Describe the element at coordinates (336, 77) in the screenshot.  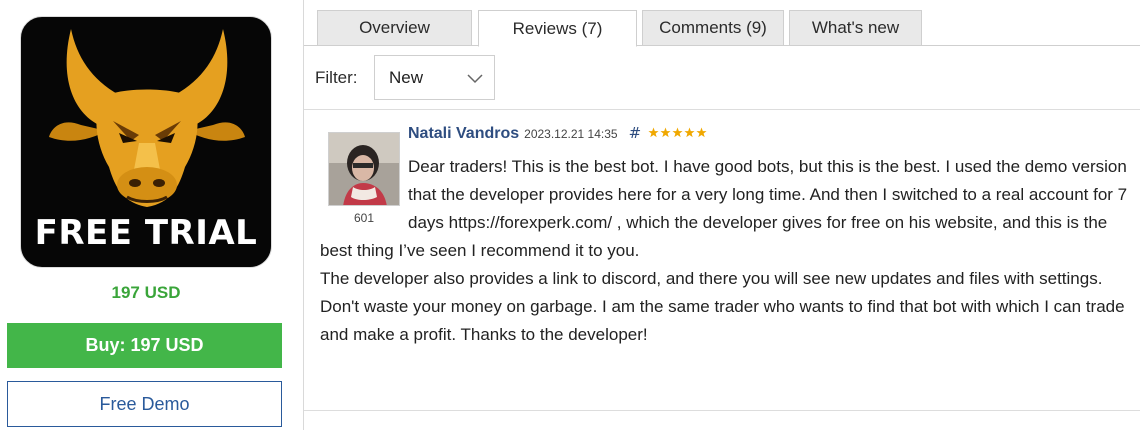
I see `filter-label: Filter:` at that location.